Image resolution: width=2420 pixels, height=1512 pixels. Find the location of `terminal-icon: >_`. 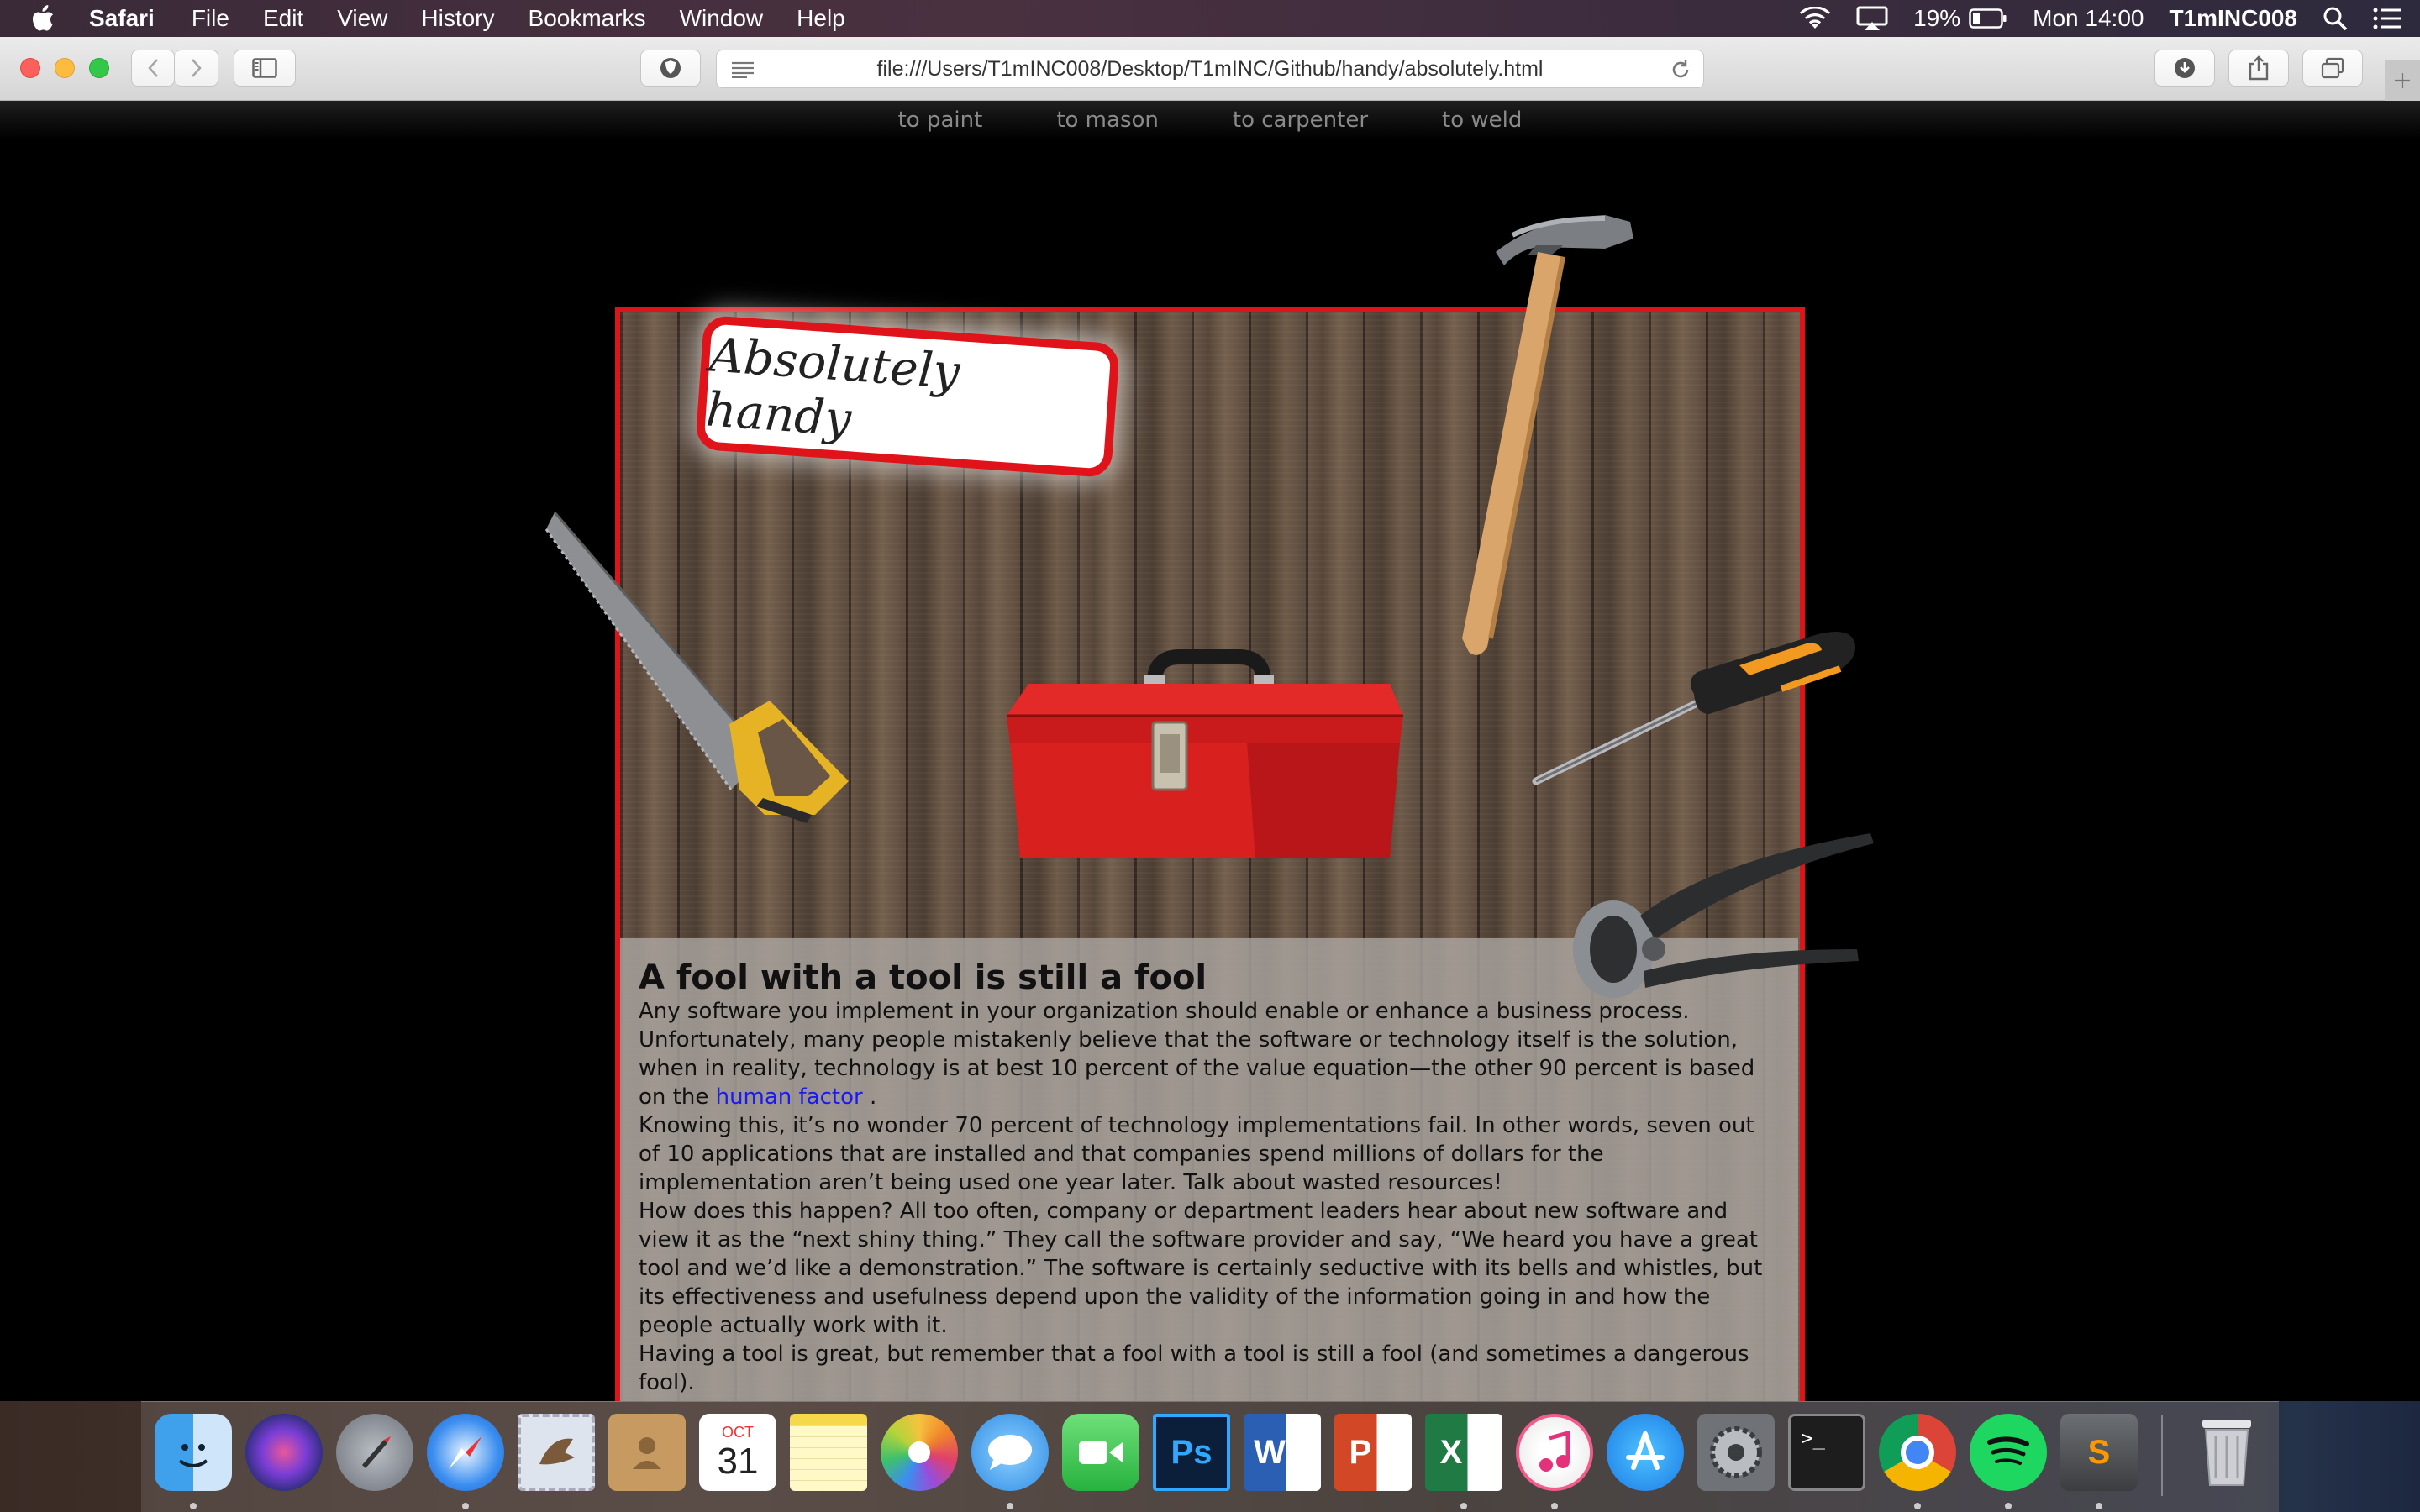

terminal-icon: >_ is located at coordinates (1826, 1452).